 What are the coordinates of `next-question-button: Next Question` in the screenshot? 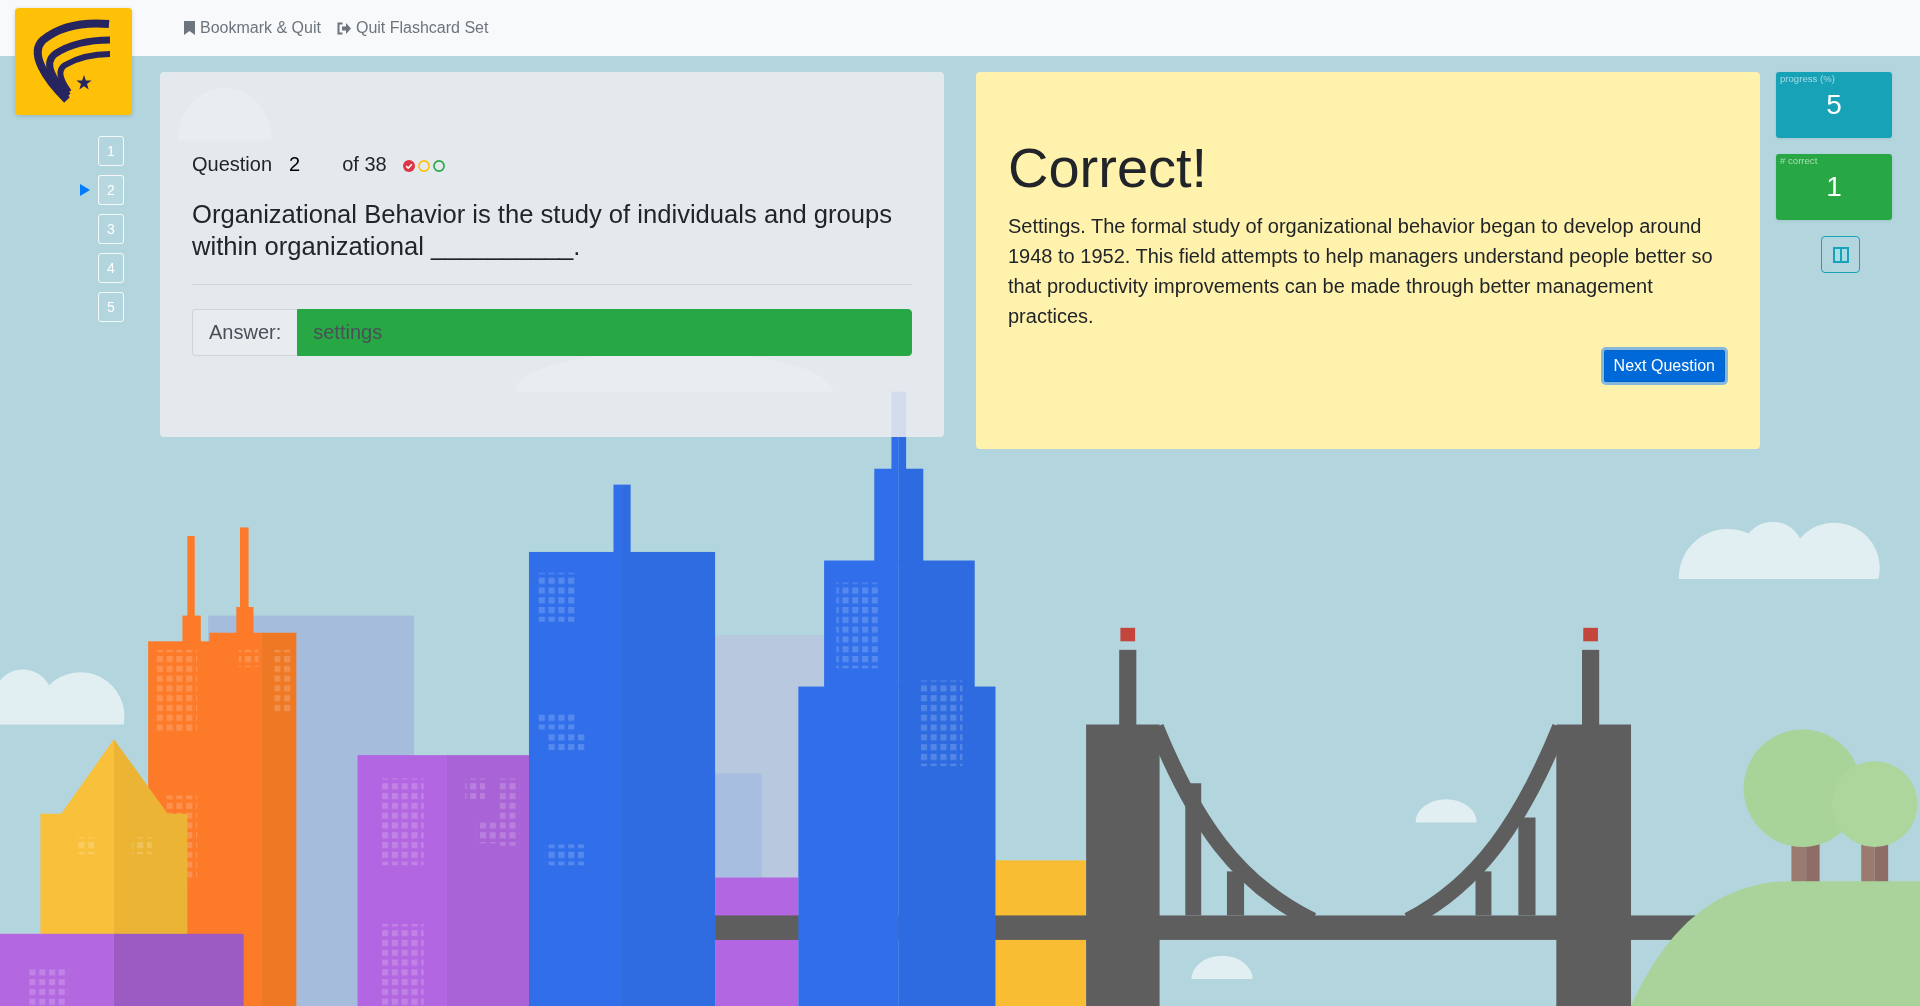 It's located at (1664, 366).